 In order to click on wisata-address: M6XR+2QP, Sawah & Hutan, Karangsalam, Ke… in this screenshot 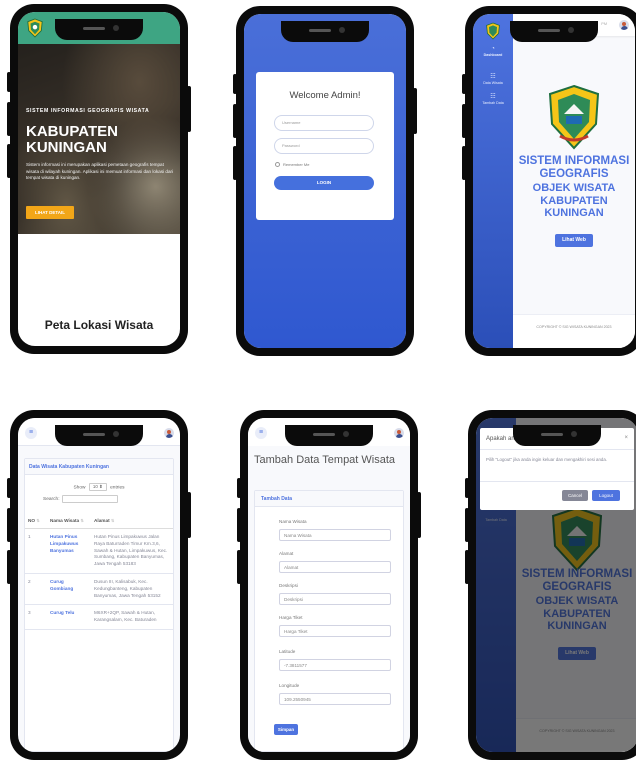, I will do `click(132, 617)`.